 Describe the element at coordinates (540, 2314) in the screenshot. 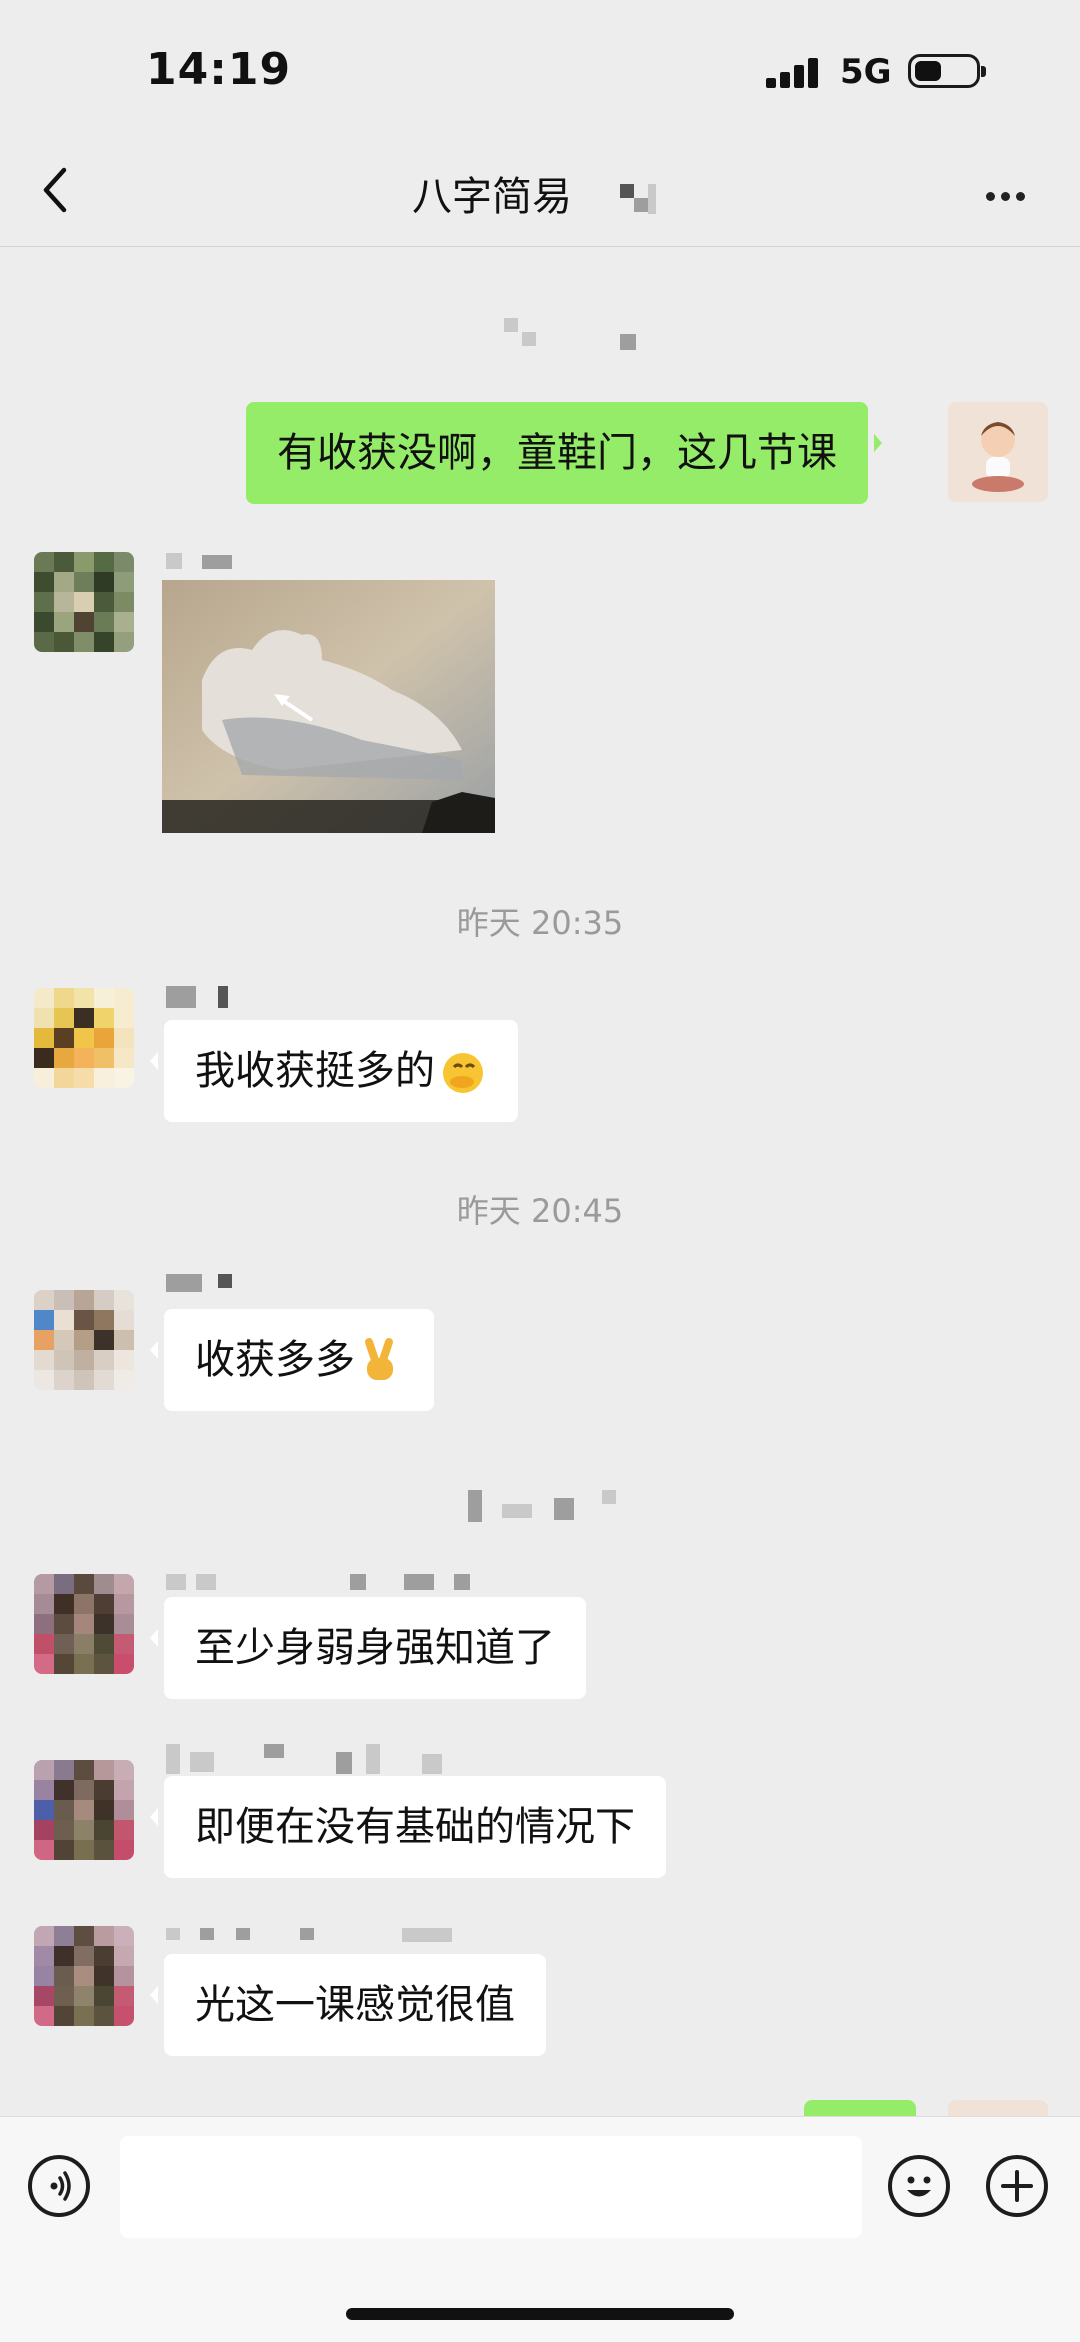

I see `home-indicator` at that location.